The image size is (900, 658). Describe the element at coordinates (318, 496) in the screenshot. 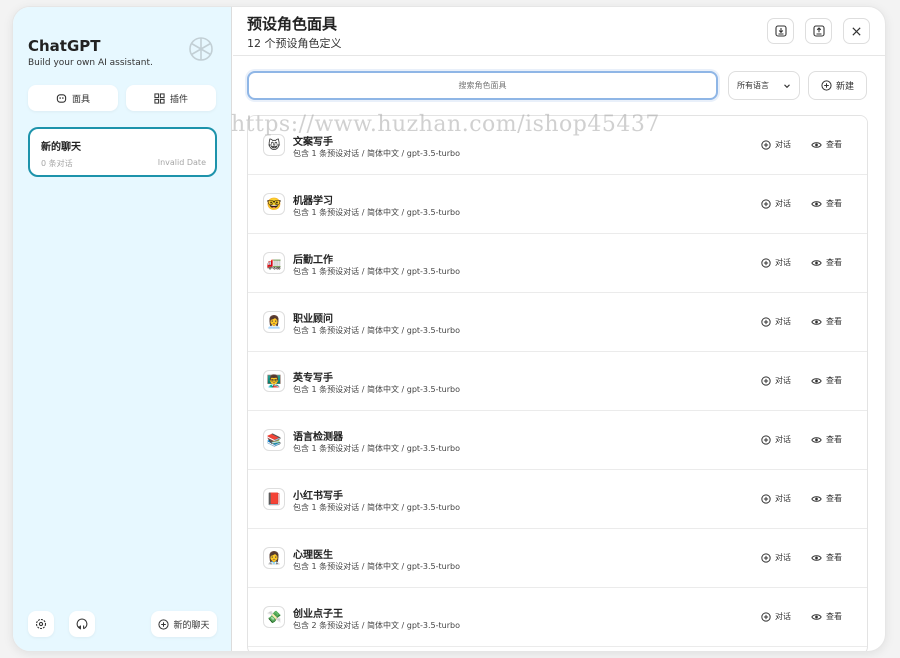

I see `mask-name: 小红书写手` at that location.